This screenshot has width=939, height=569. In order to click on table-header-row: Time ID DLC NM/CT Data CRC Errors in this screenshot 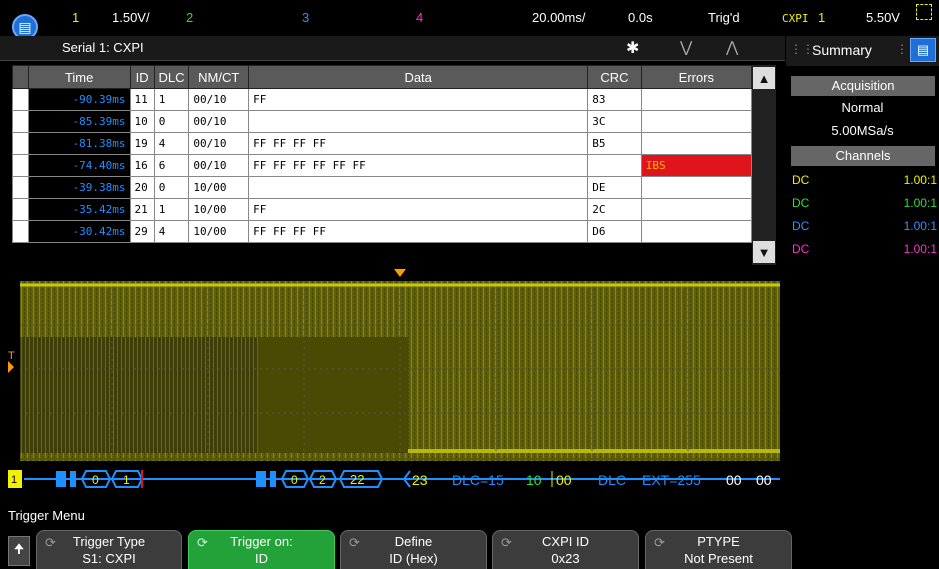, I will do `click(382, 77)`.